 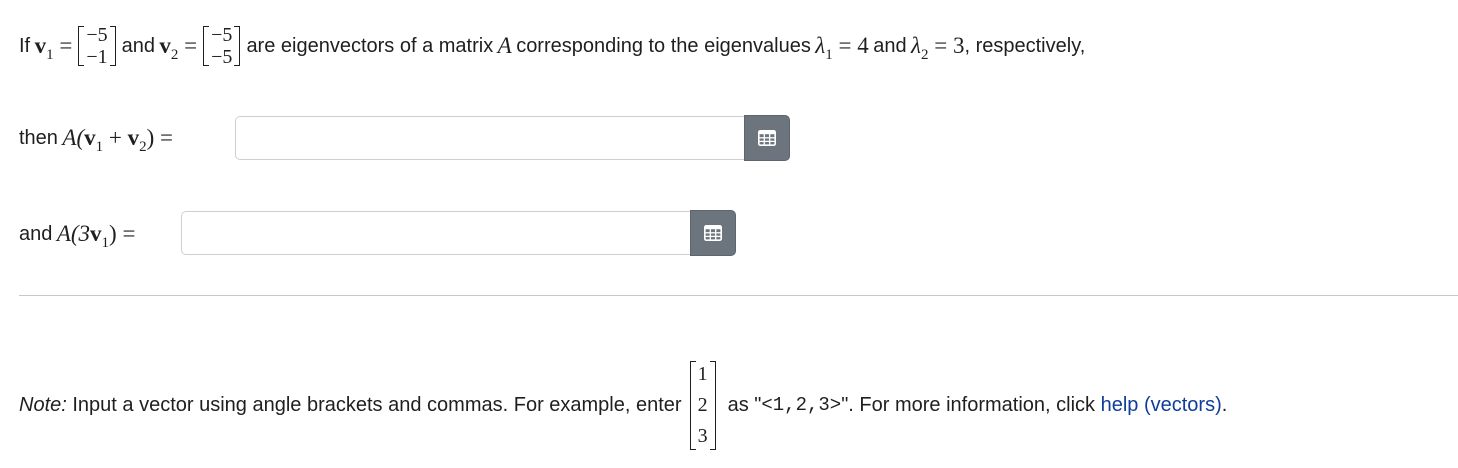 What do you see at coordinates (370, 45) in the screenshot?
I see `eigenvector-text: are eigenvectors of a matrix` at bounding box center [370, 45].